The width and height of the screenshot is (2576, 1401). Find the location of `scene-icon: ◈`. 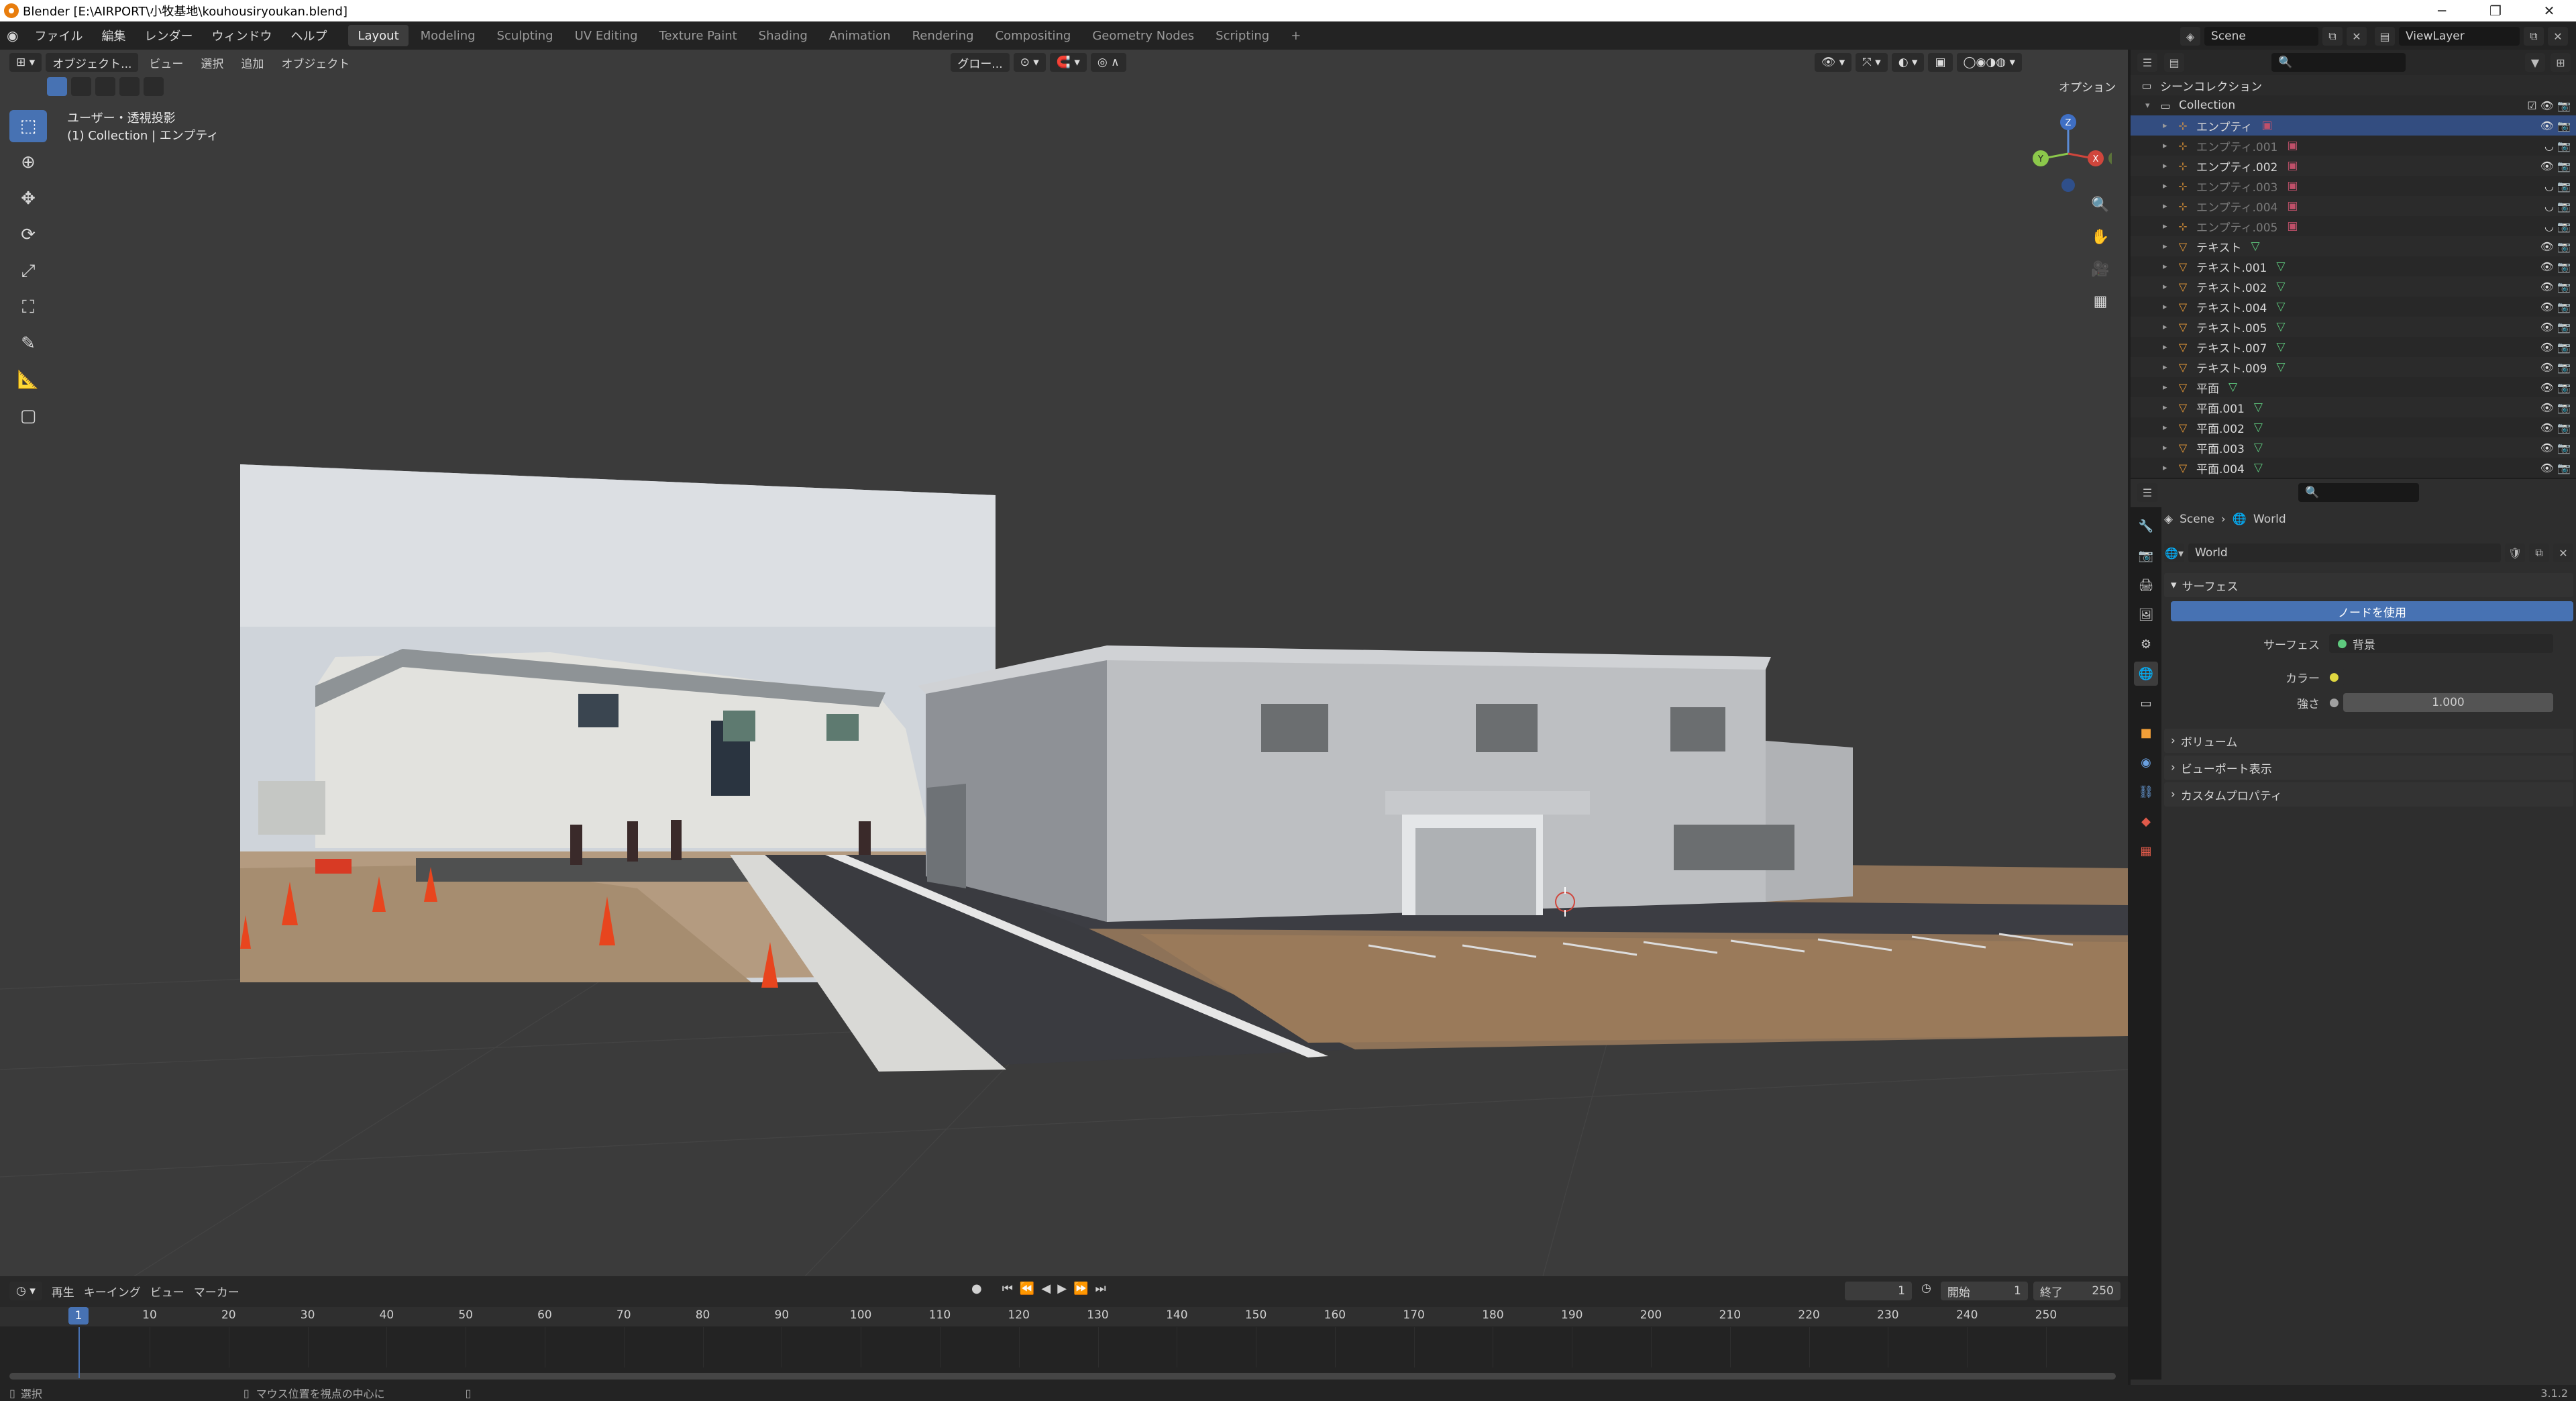

scene-icon: ◈ is located at coordinates (2190, 36).